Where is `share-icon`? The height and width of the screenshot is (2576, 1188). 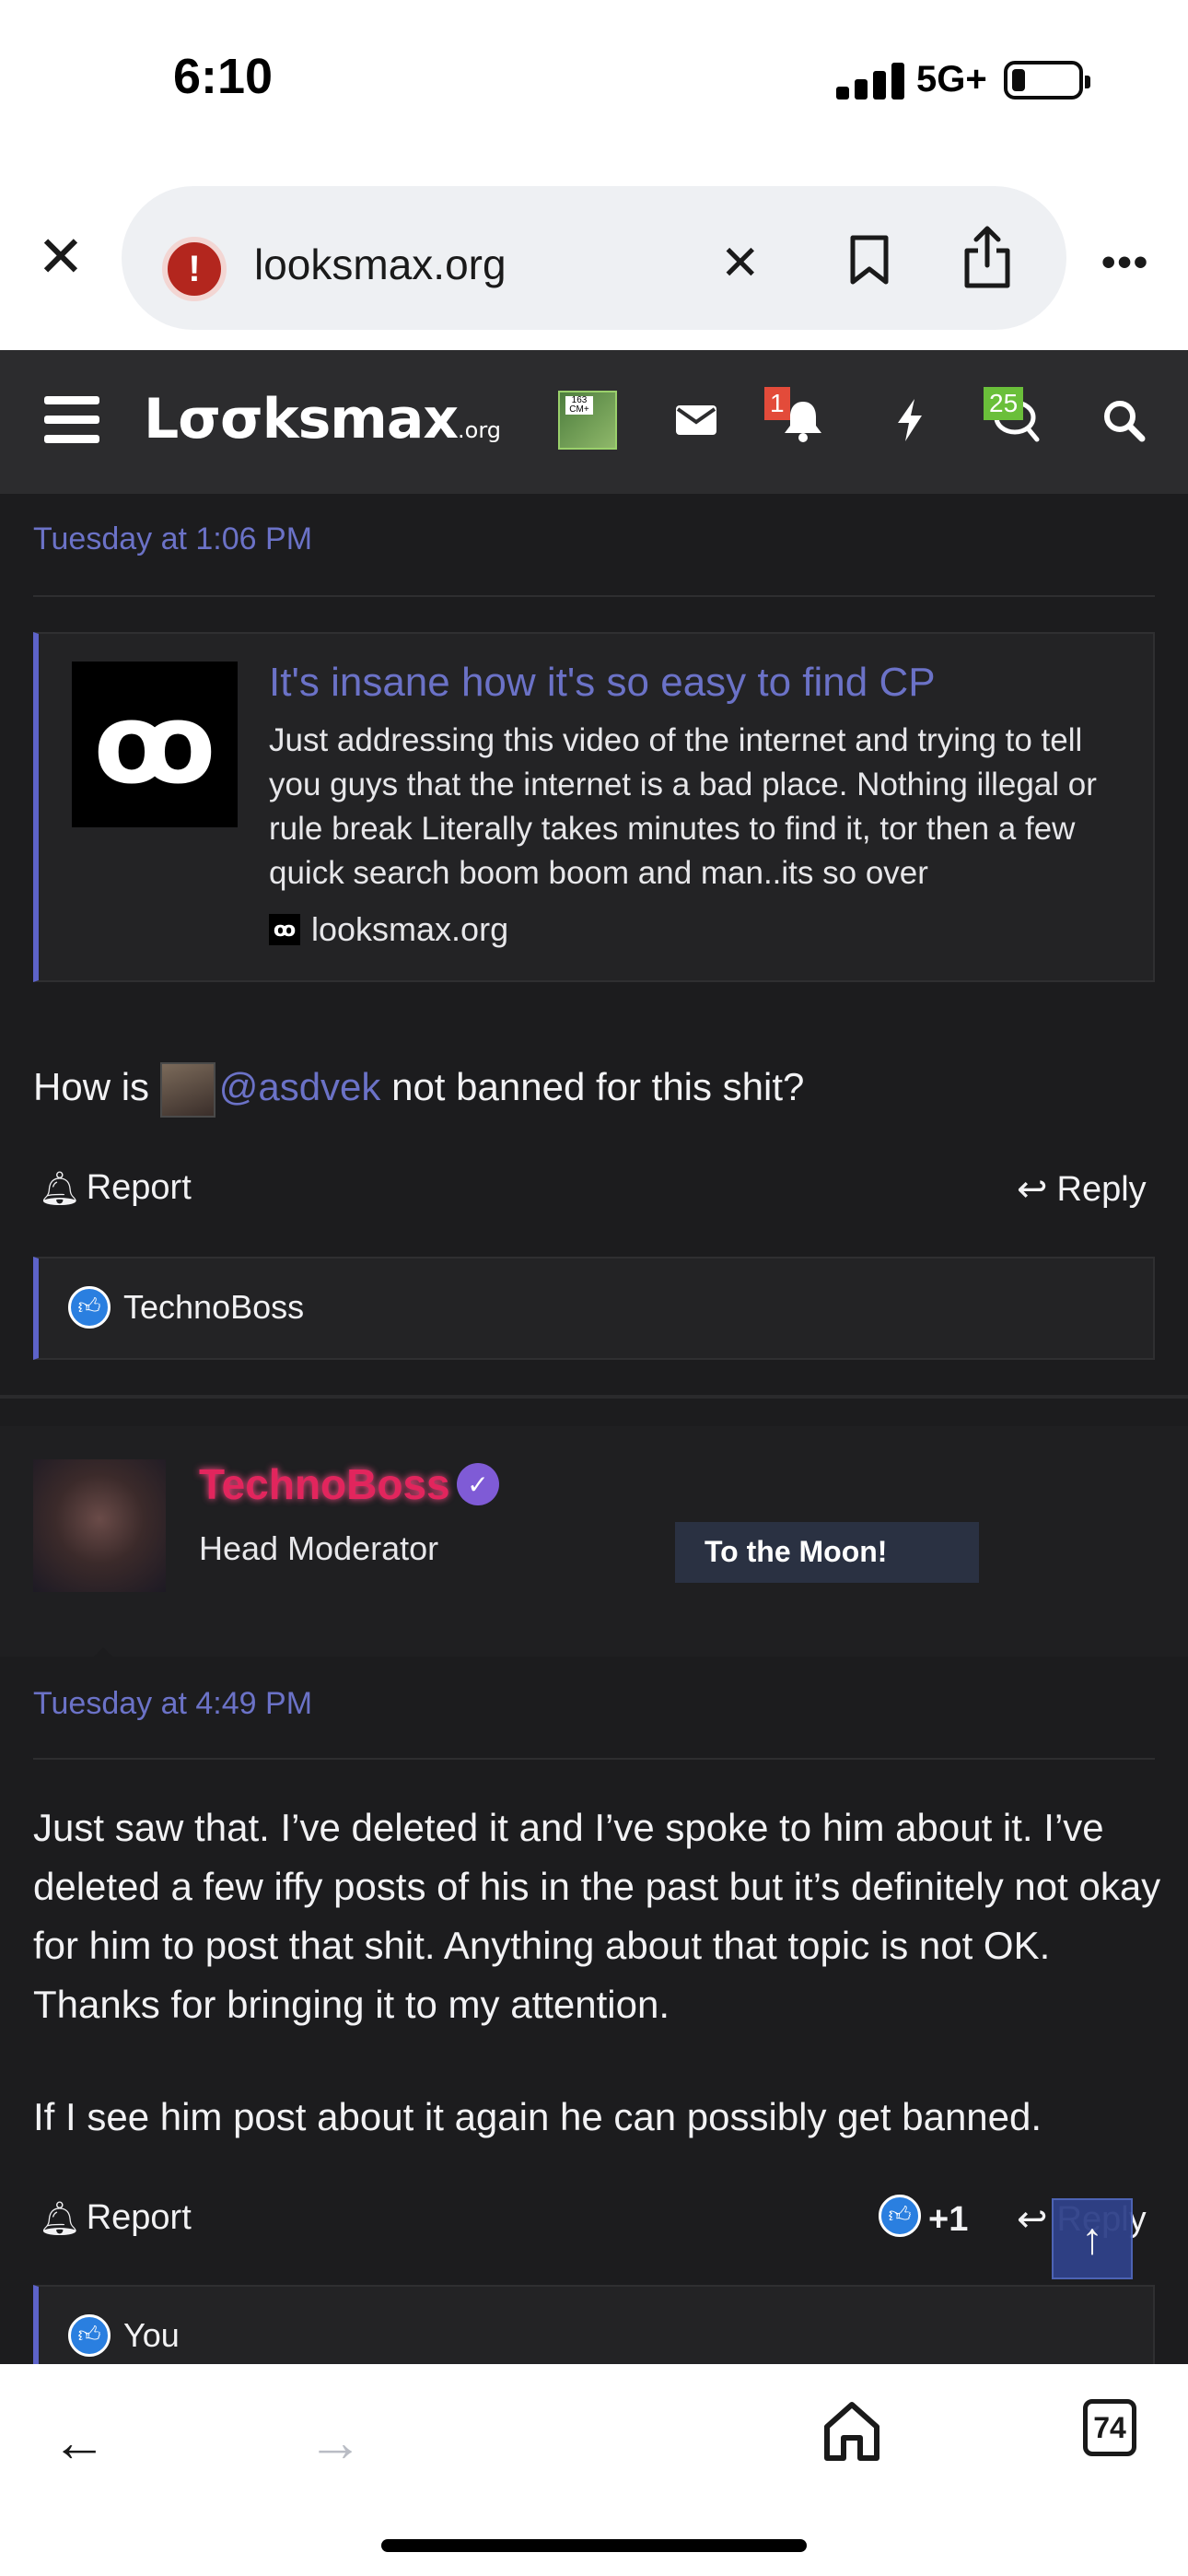
share-icon is located at coordinates (987, 257).